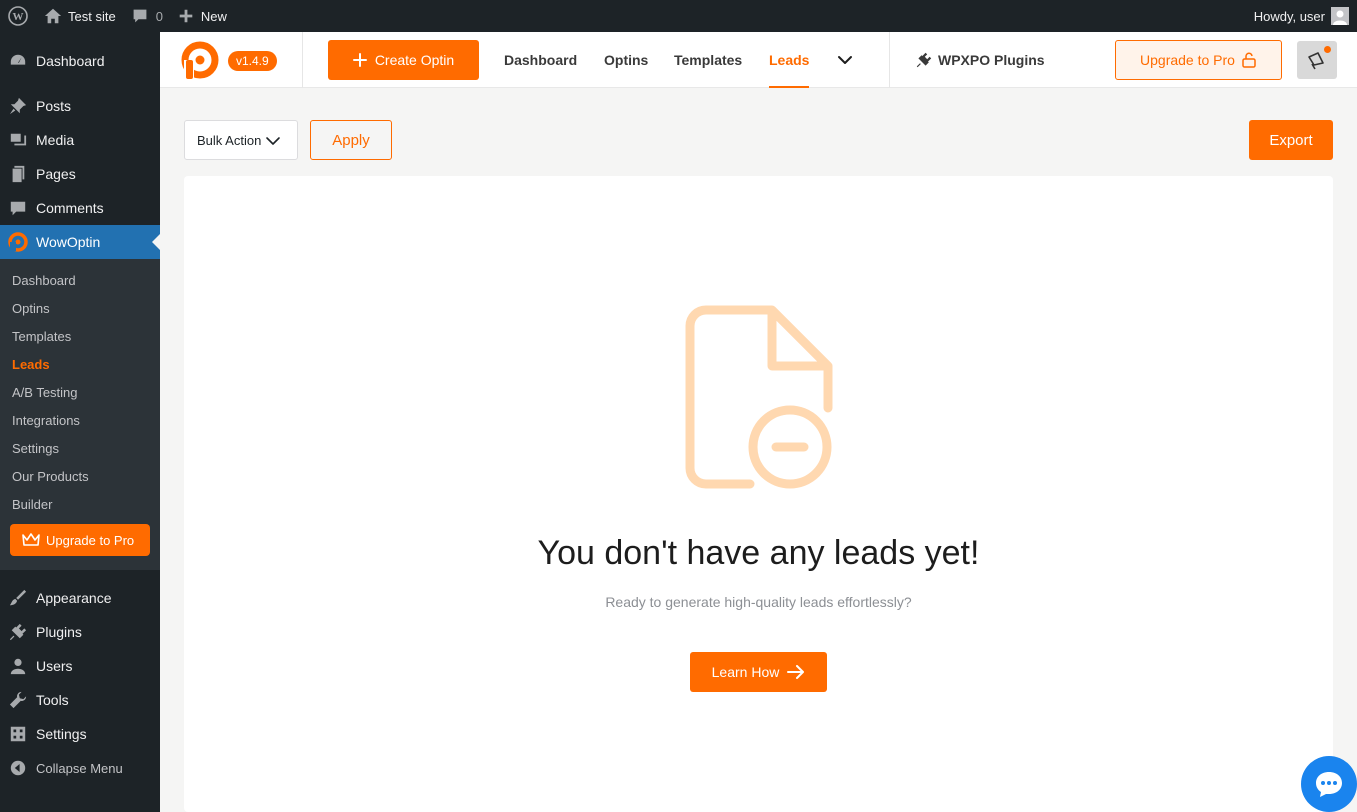  Describe the element at coordinates (200, 61) in the screenshot. I see `wowoptin-logo-icon` at that location.